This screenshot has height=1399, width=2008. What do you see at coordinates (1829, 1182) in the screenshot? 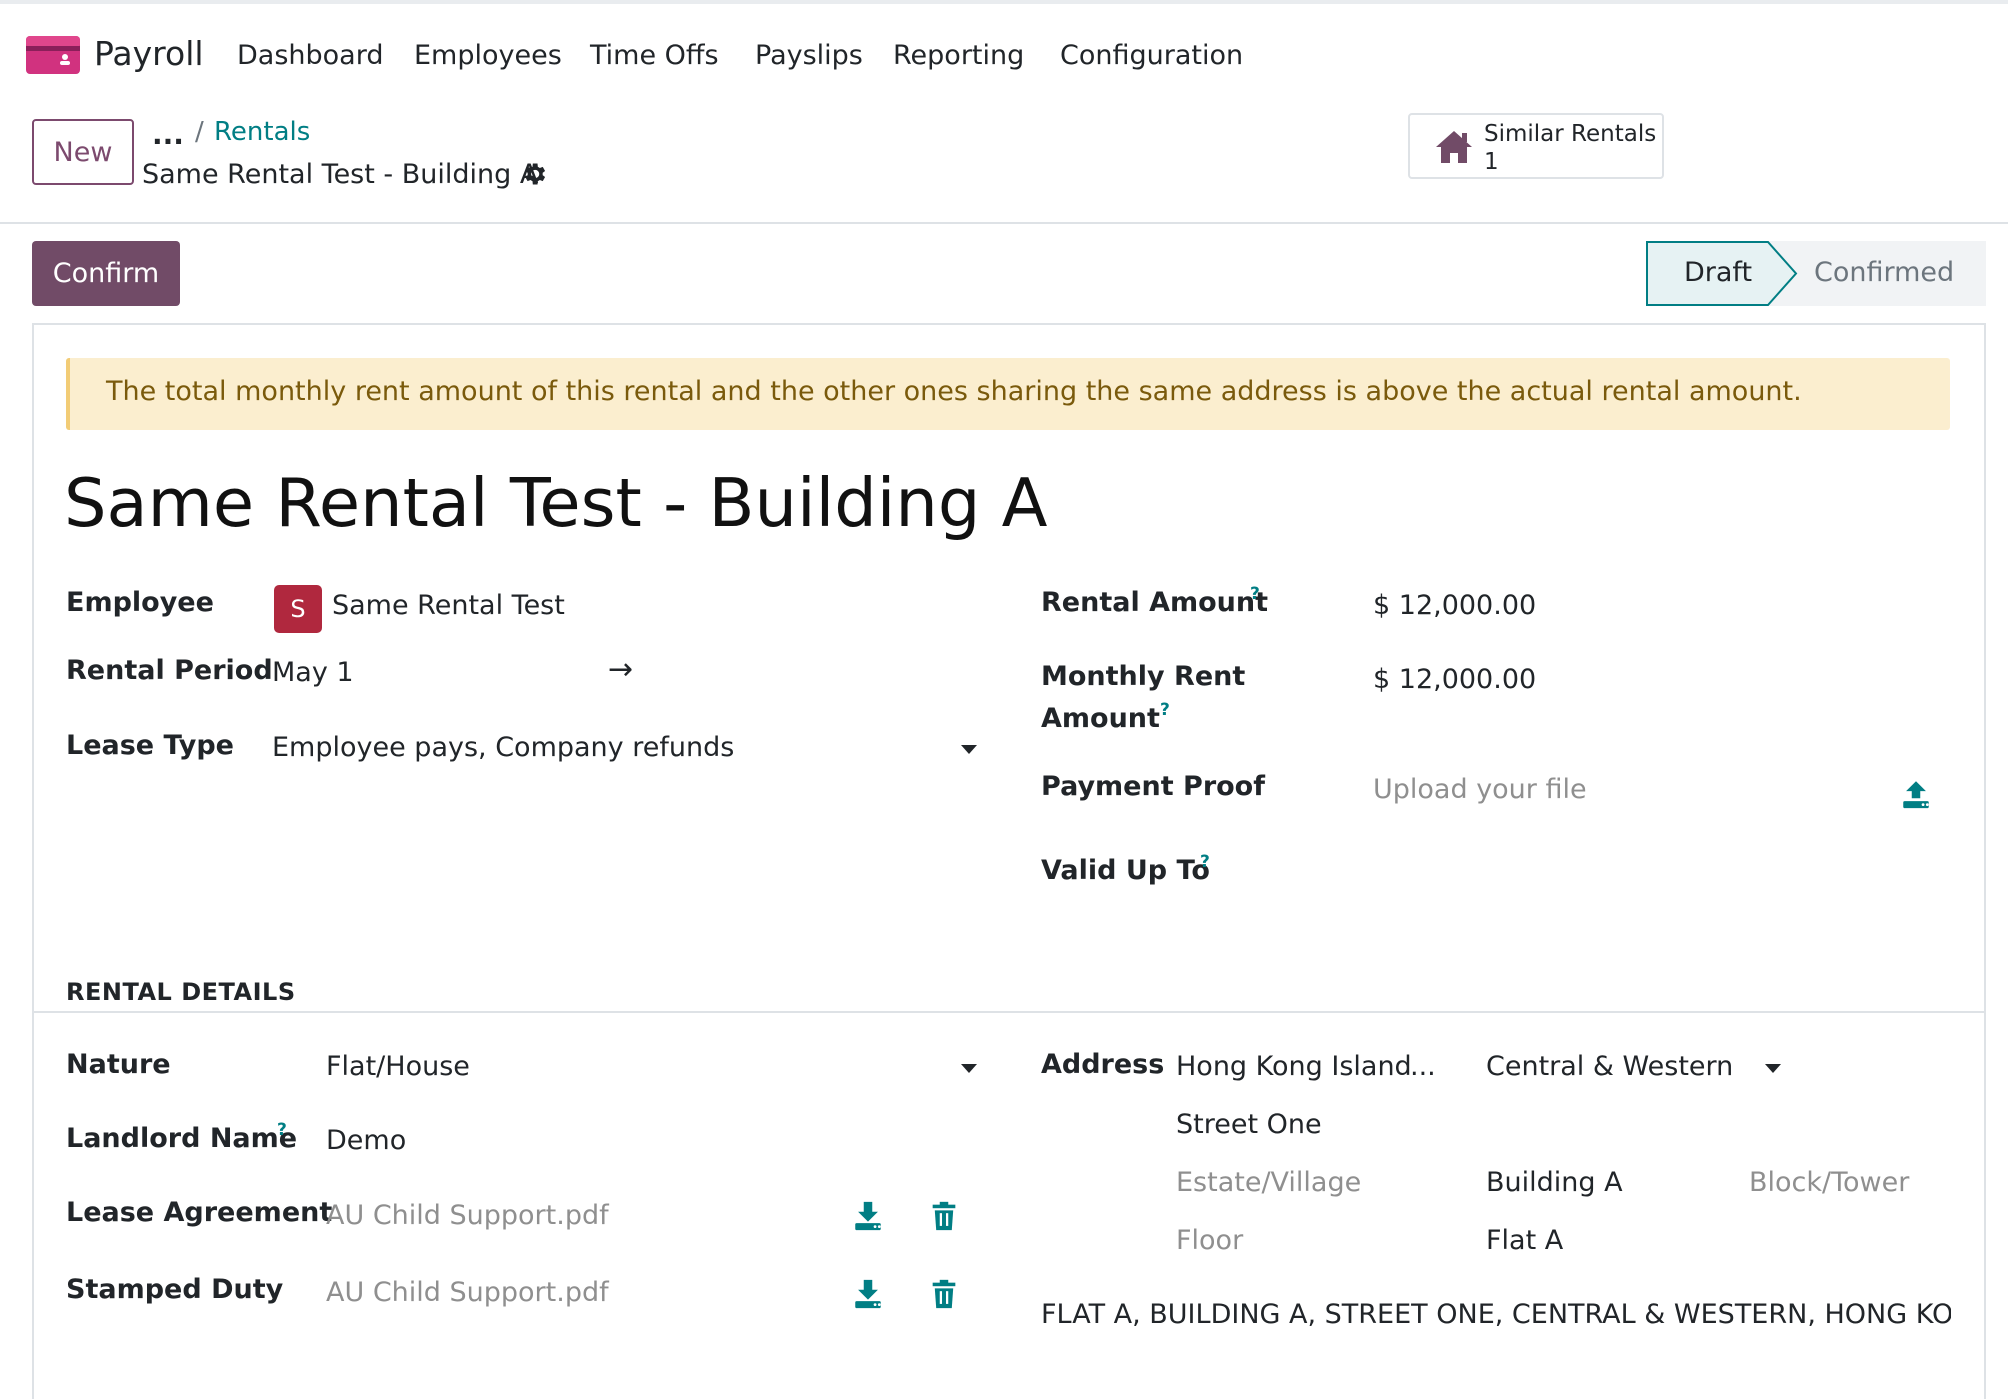
I see `address-block-field: Block/Tower` at bounding box center [1829, 1182].